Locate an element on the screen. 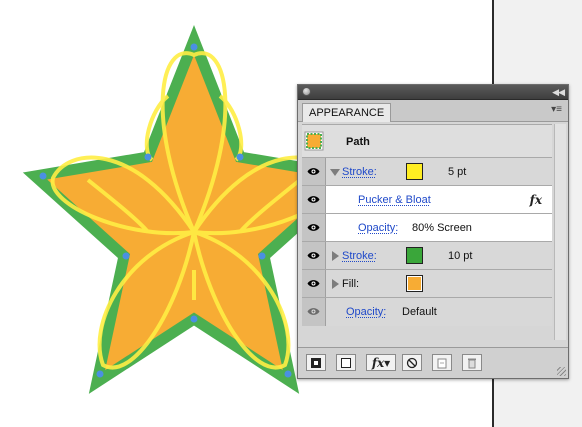 Image resolution: width=582 pixels, height=427 pixels. fill-color-swatch is located at coordinates (414, 283).